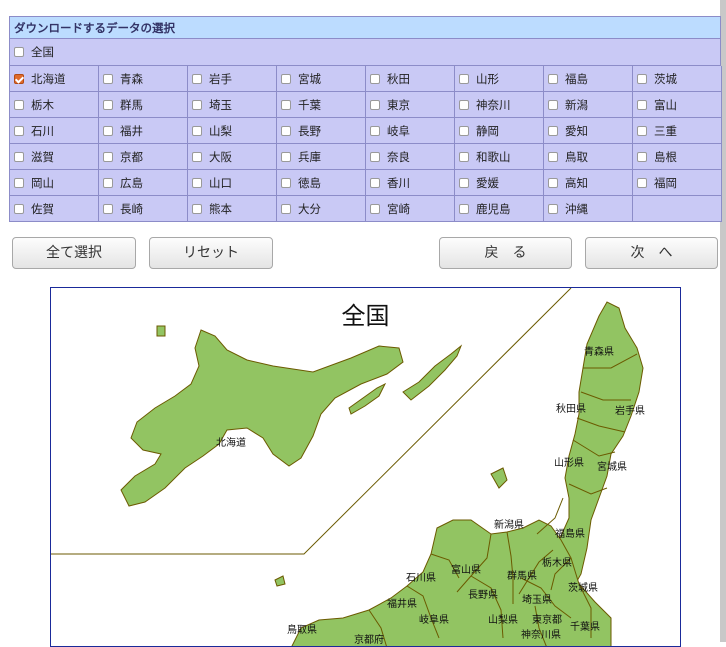 This screenshot has width=726, height=647. What do you see at coordinates (232, 209) in the screenshot?
I see `prefecture-option: 熊本` at bounding box center [232, 209].